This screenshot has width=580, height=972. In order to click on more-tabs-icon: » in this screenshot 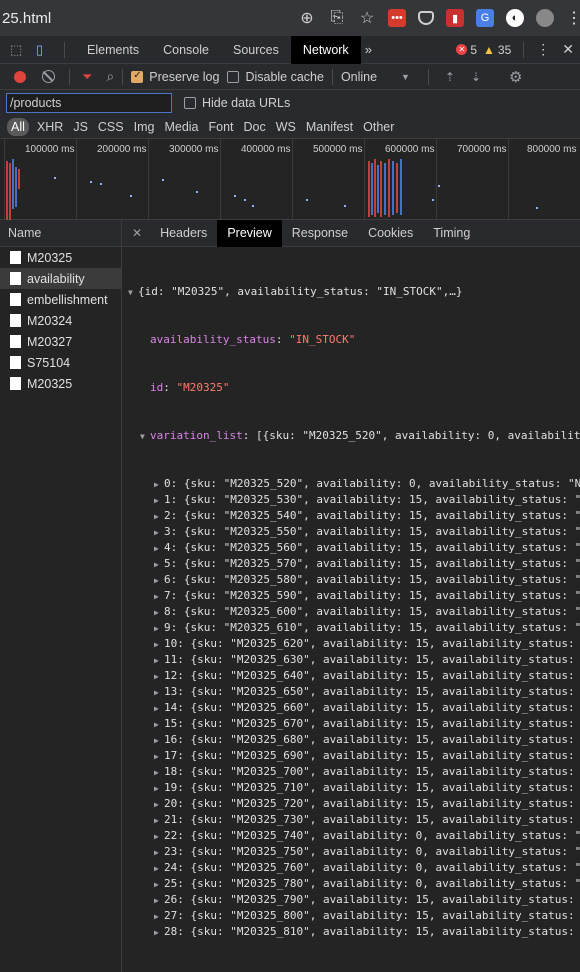, I will do `click(368, 49)`.